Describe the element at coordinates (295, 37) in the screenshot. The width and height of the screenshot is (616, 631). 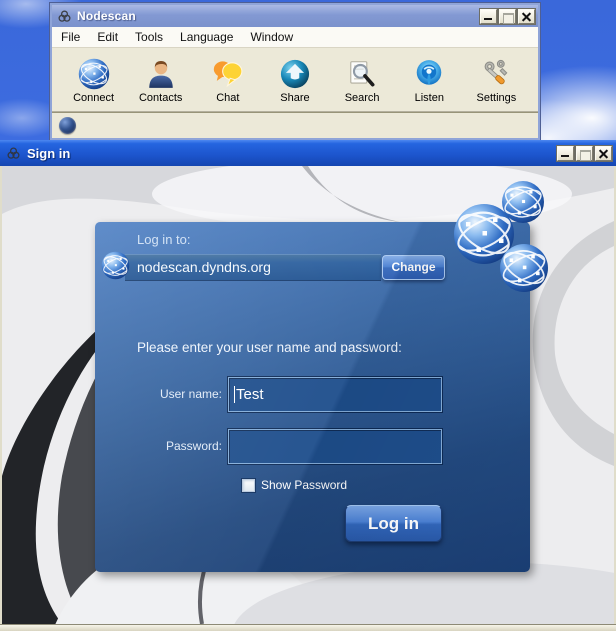
I see `menu-bar: File Edit Tools Language Window` at that location.